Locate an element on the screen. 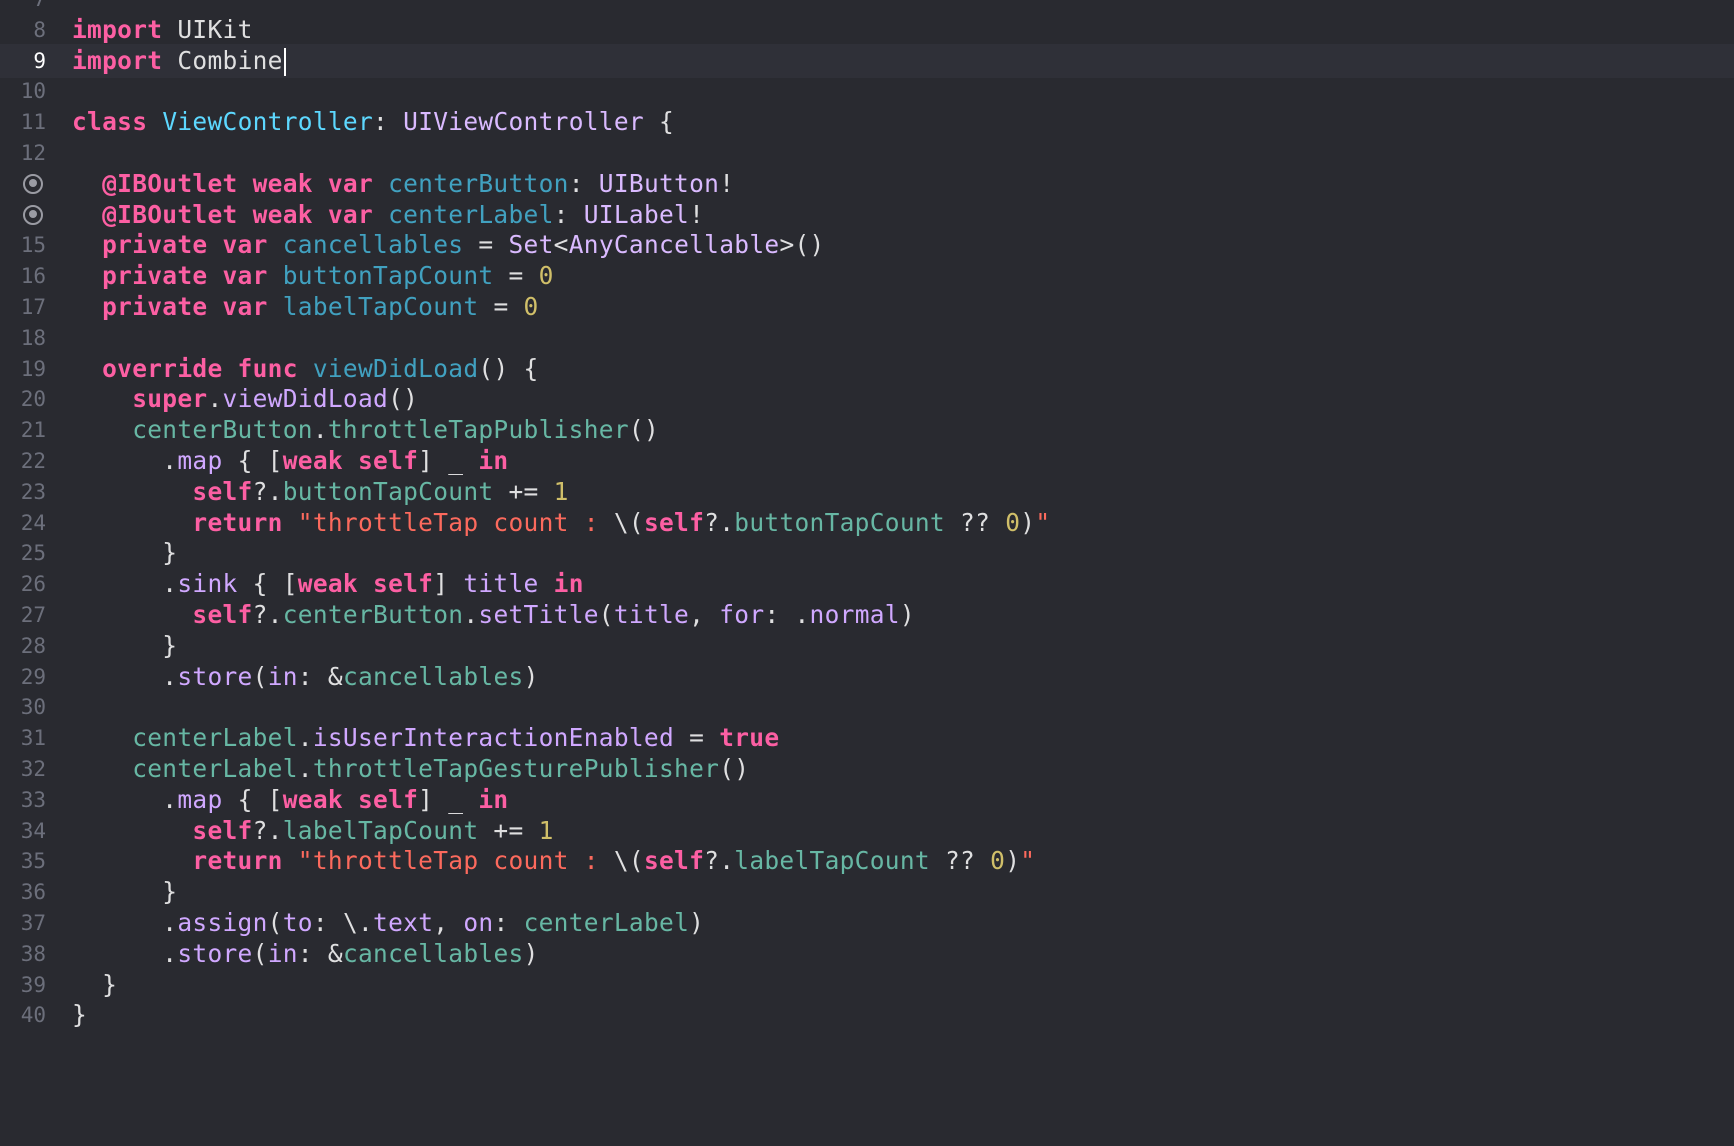 The width and height of the screenshot is (1734, 1146). code-token: title is located at coordinates (501, 584).